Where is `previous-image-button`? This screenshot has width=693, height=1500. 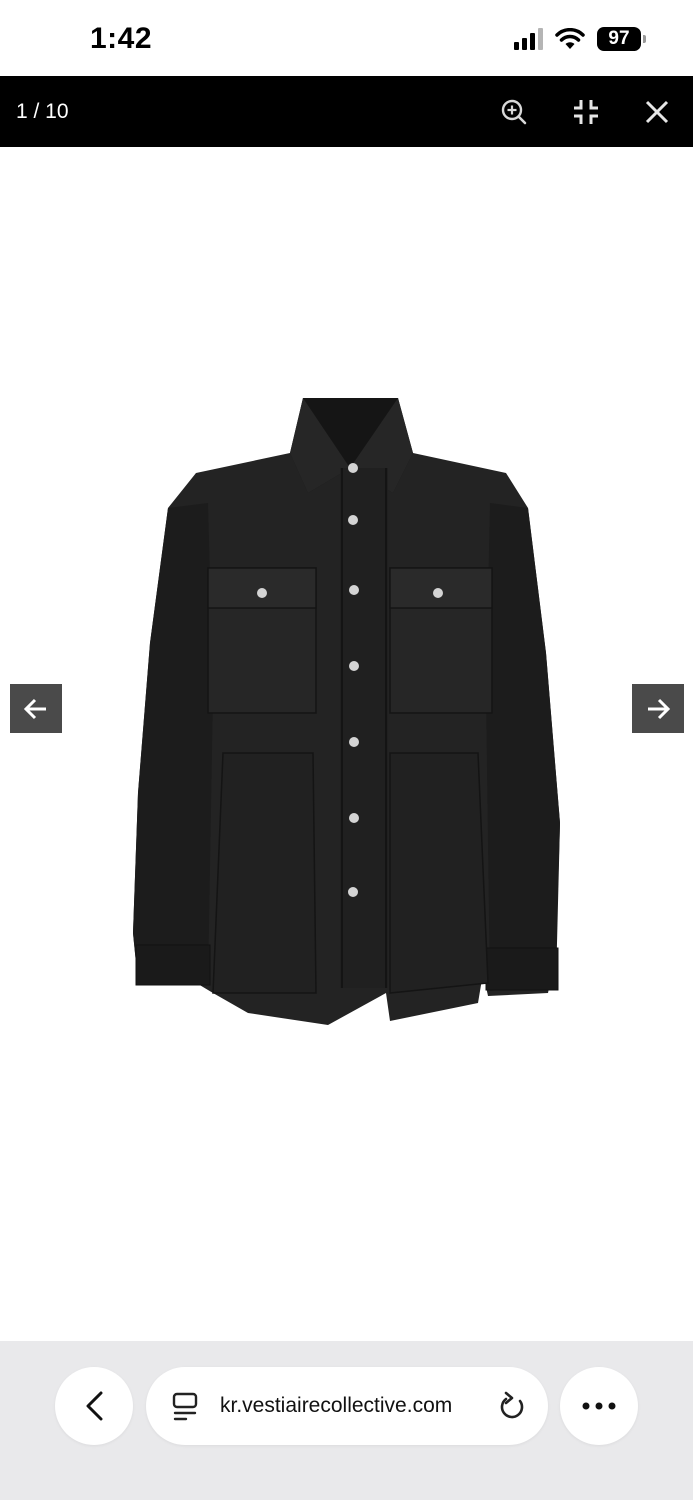 previous-image-button is located at coordinates (36, 708).